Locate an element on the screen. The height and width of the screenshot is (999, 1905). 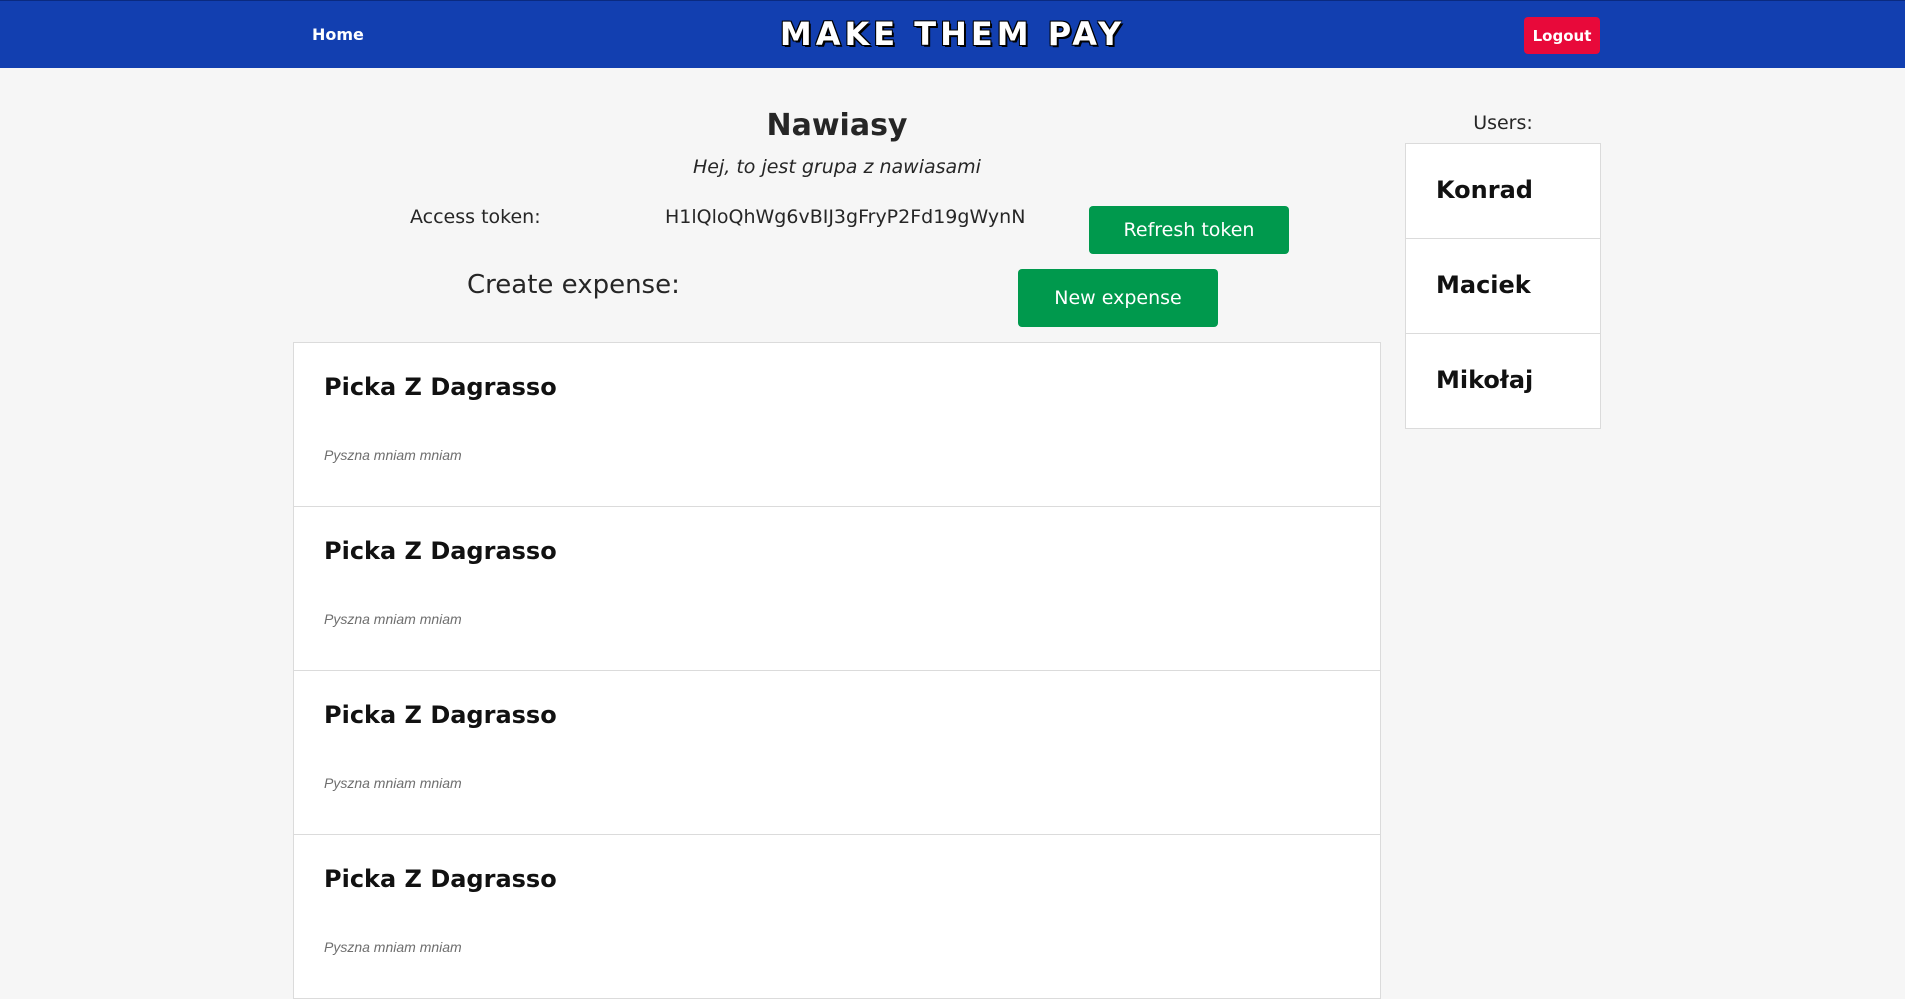
user-item-mikolaj: Mikołaj is located at coordinates (1503, 380).